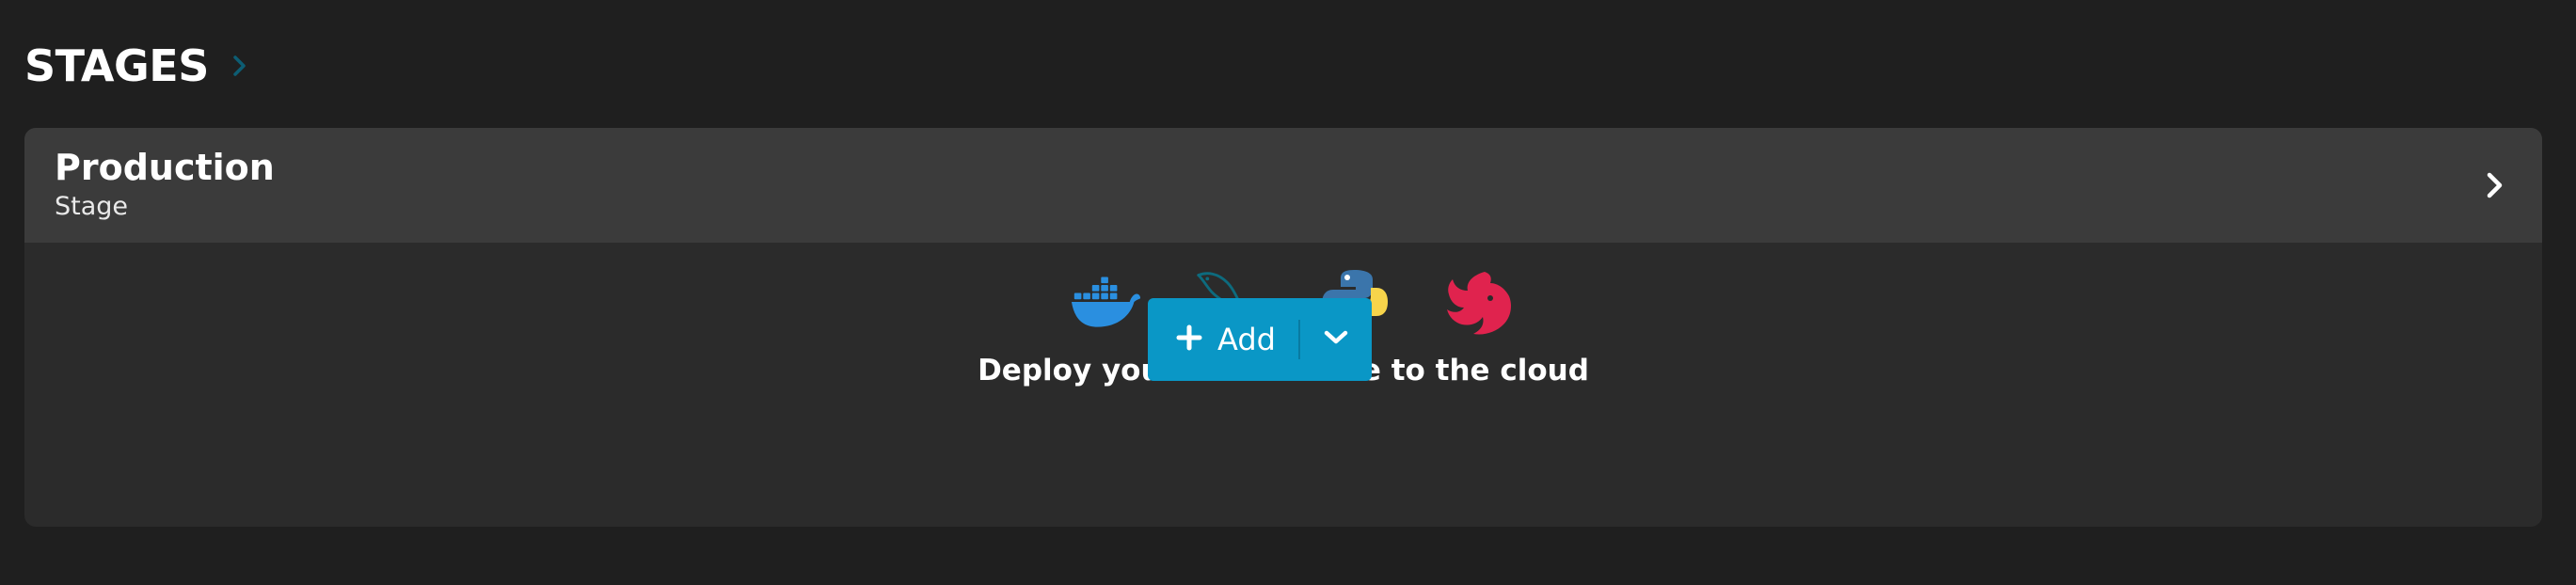 The height and width of the screenshot is (585, 2576). What do you see at coordinates (1106, 303) in the screenshot?
I see `docker-icon` at bounding box center [1106, 303].